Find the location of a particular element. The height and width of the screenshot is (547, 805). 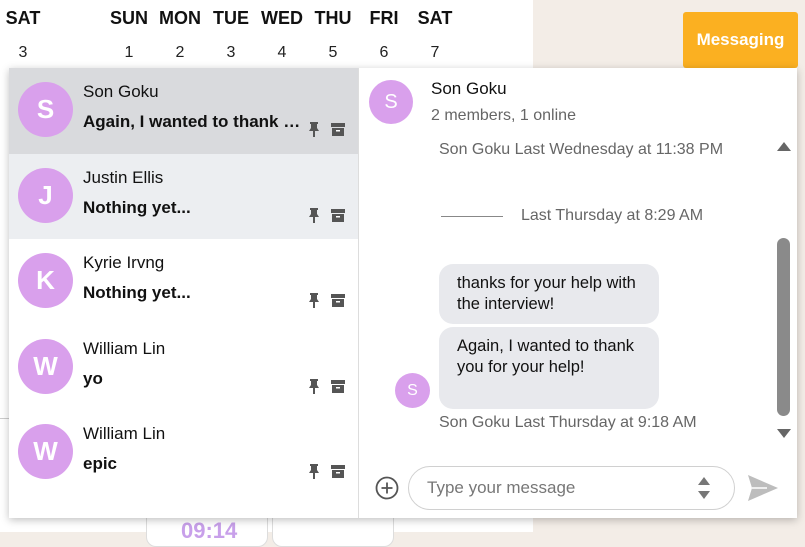

calendar-date: 2 is located at coordinates (180, 53).